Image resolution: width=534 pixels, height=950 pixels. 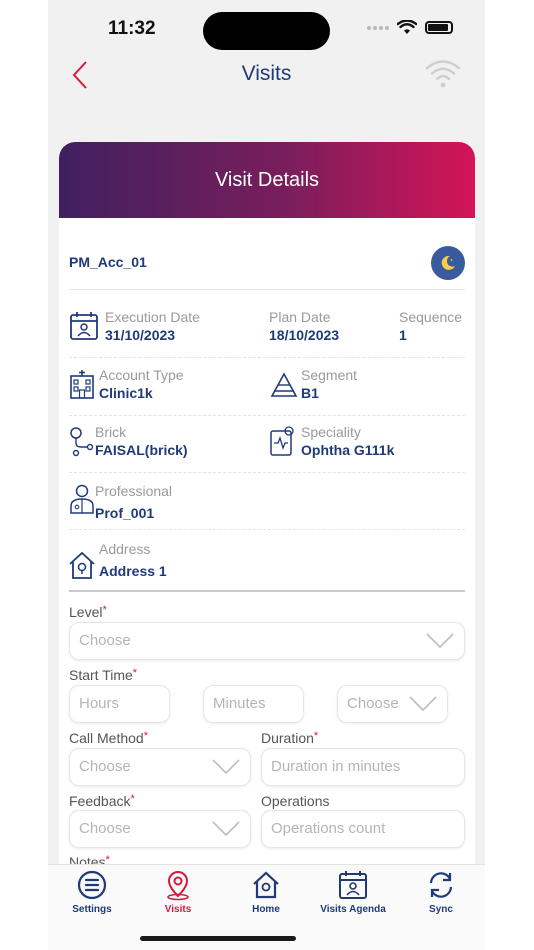 I want to click on status-time: 11:32, so click(x=132, y=28).